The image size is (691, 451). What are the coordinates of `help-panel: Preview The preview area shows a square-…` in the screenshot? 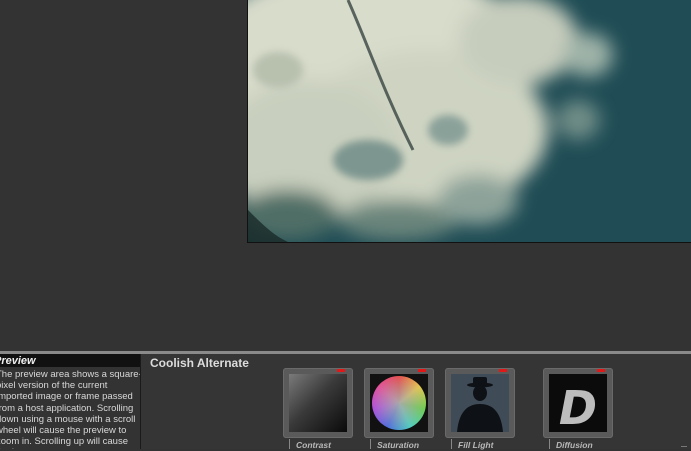 It's located at (70, 401).